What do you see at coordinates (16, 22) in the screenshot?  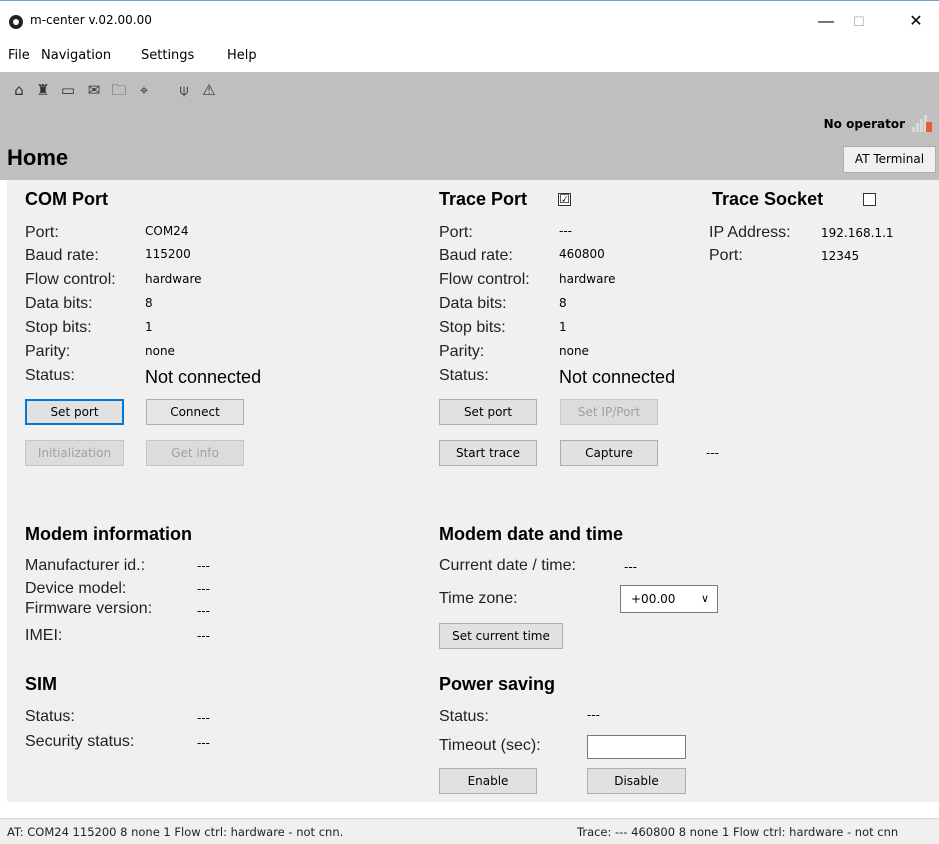 I see `app-icon` at bounding box center [16, 22].